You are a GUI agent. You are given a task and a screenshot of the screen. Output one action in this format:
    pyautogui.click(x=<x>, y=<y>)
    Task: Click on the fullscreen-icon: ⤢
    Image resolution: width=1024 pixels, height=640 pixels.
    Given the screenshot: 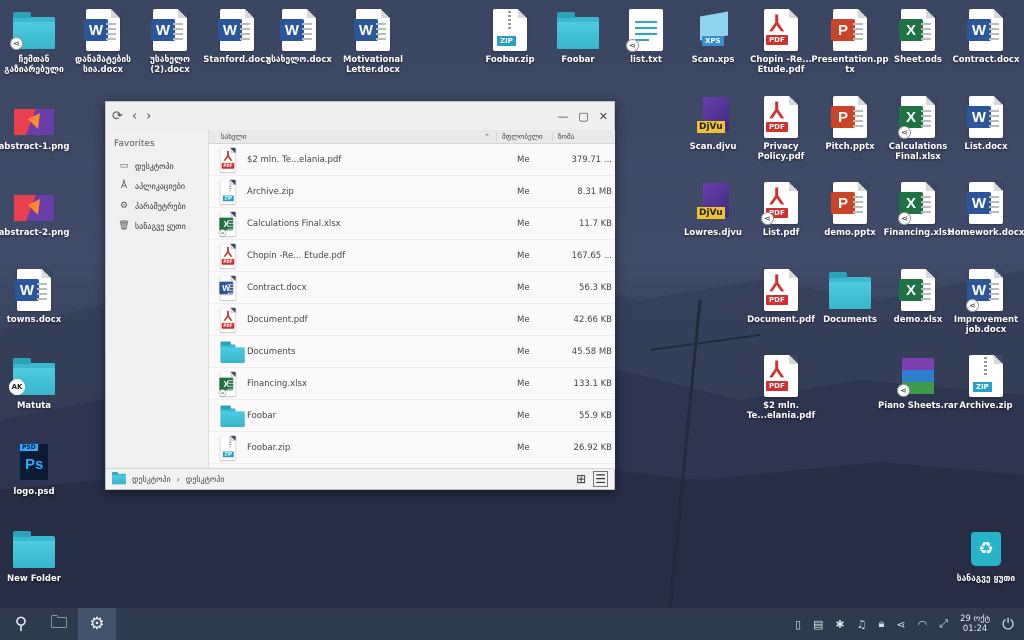 What is the action you would take?
    pyautogui.click(x=943, y=624)
    